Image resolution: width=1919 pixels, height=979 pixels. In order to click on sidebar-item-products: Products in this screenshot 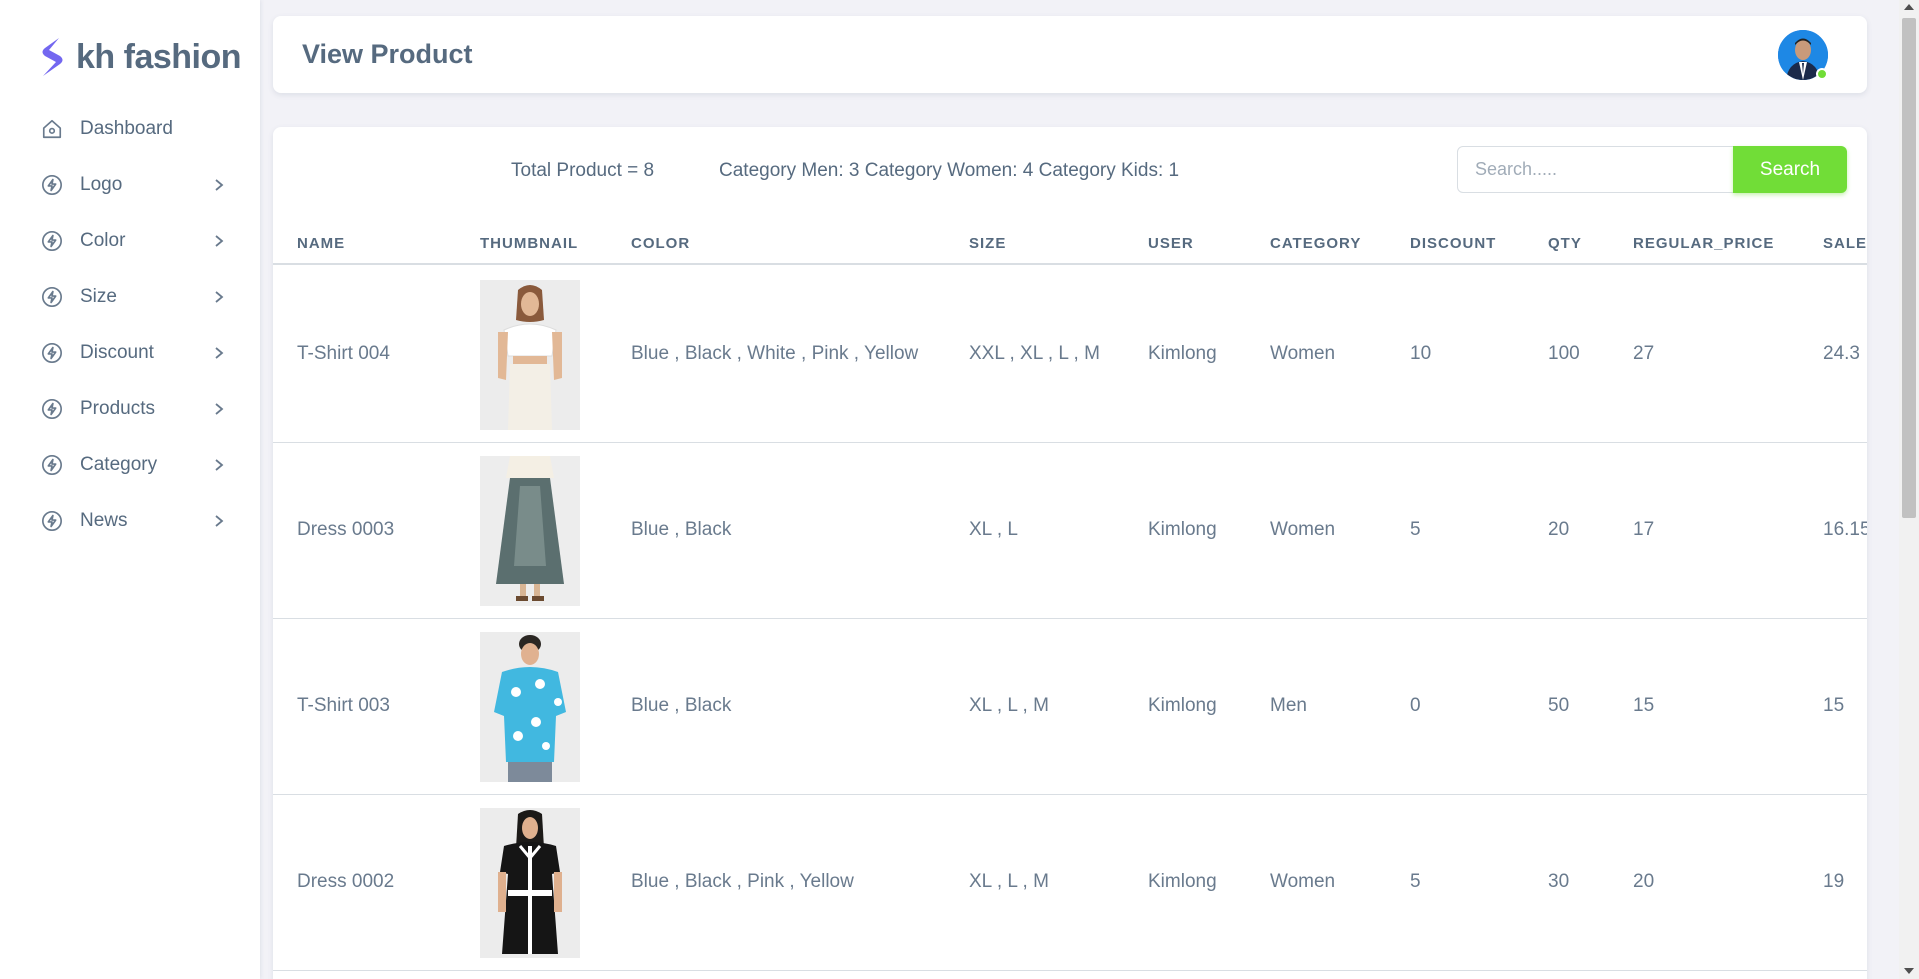, I will do `click(130, 409)`.